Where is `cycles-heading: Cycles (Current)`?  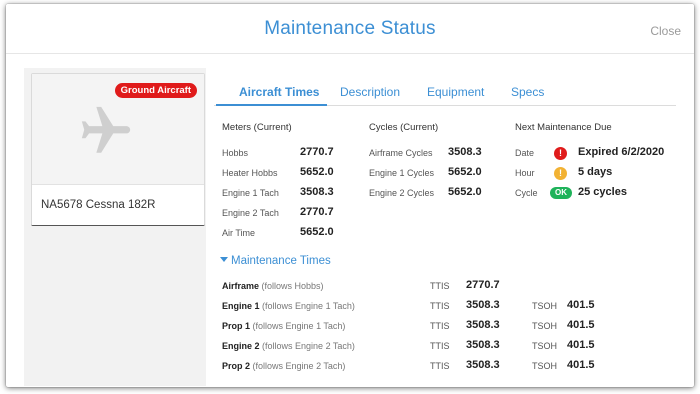 cycles-heading: Cycles (Current) is located at coordinates (404, 127).